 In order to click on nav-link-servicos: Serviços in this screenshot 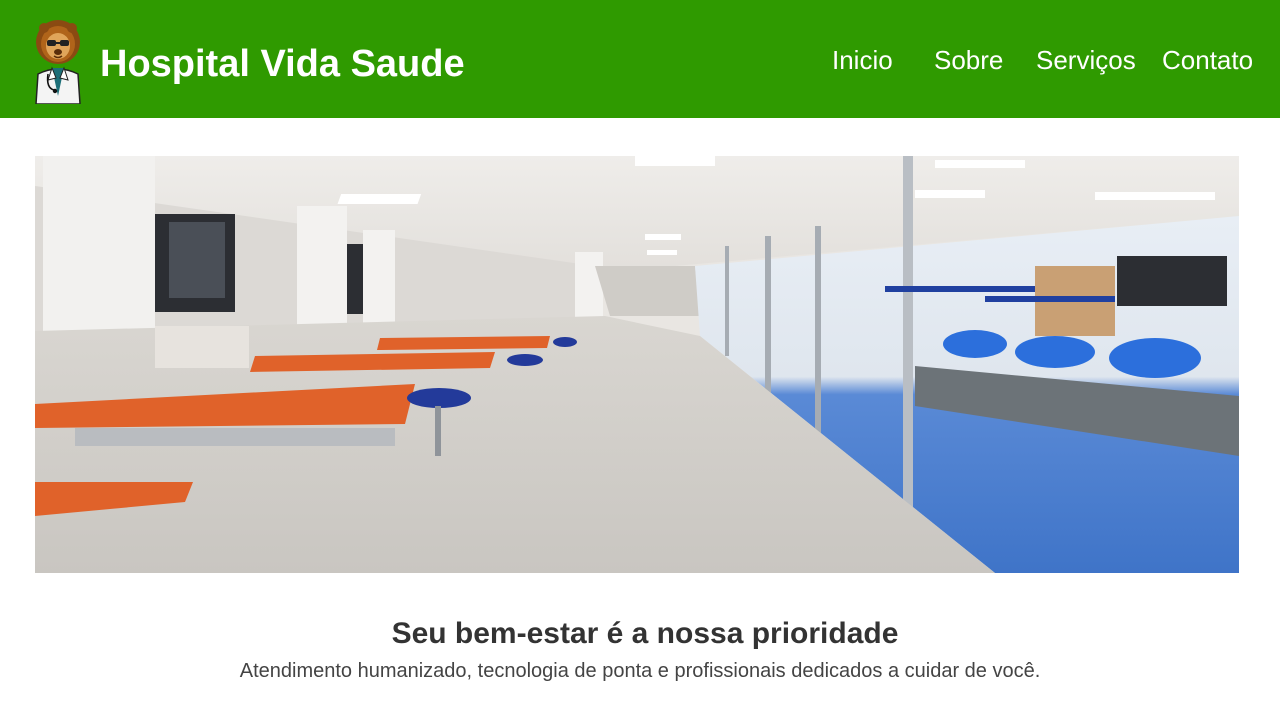, I will do `click(1086, 60)`.